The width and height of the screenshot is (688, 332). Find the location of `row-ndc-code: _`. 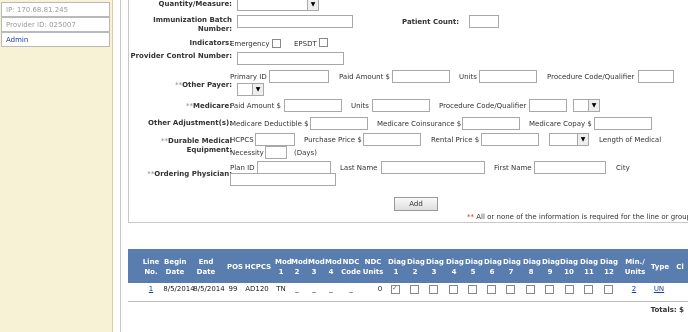

row-ndc-code: _ is located at coordinates (351, 289).